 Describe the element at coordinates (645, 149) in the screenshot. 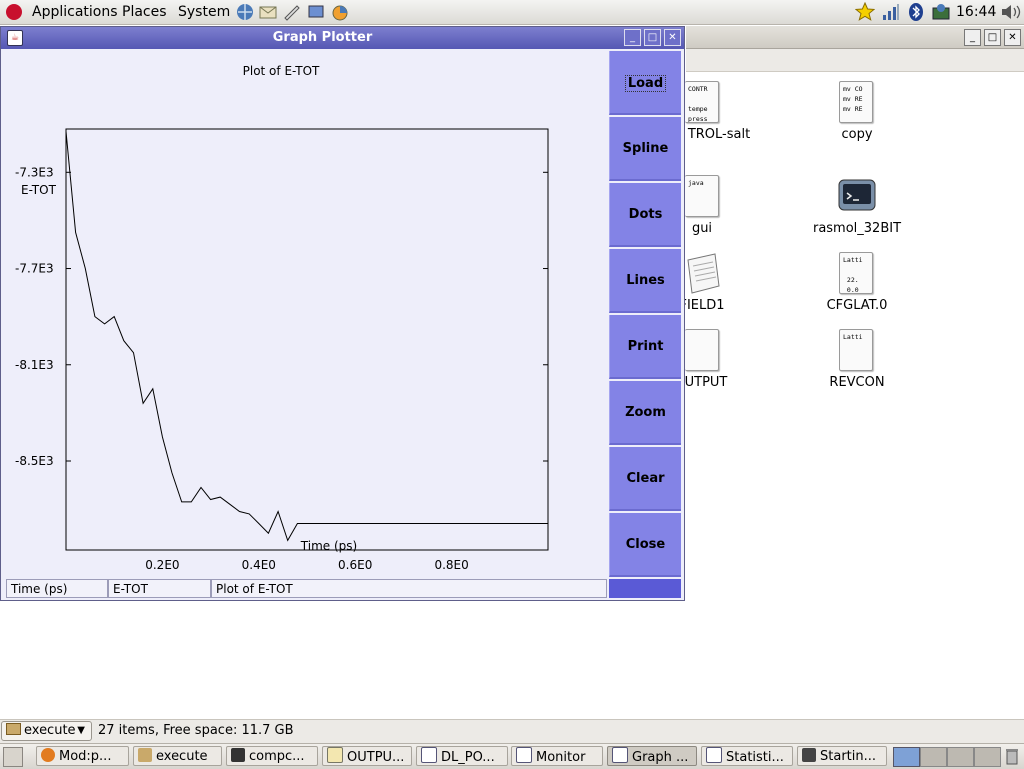

I see `spline-button: Spline` at that location.